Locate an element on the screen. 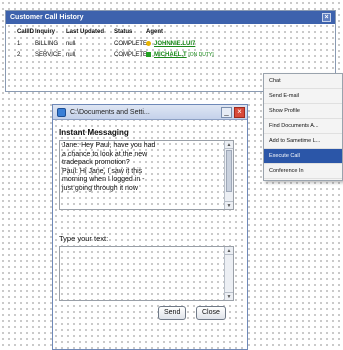 Image resolution: width=343 pixels, height=350 pixels. minimize-button: _ is located at coordinates (226, 112).